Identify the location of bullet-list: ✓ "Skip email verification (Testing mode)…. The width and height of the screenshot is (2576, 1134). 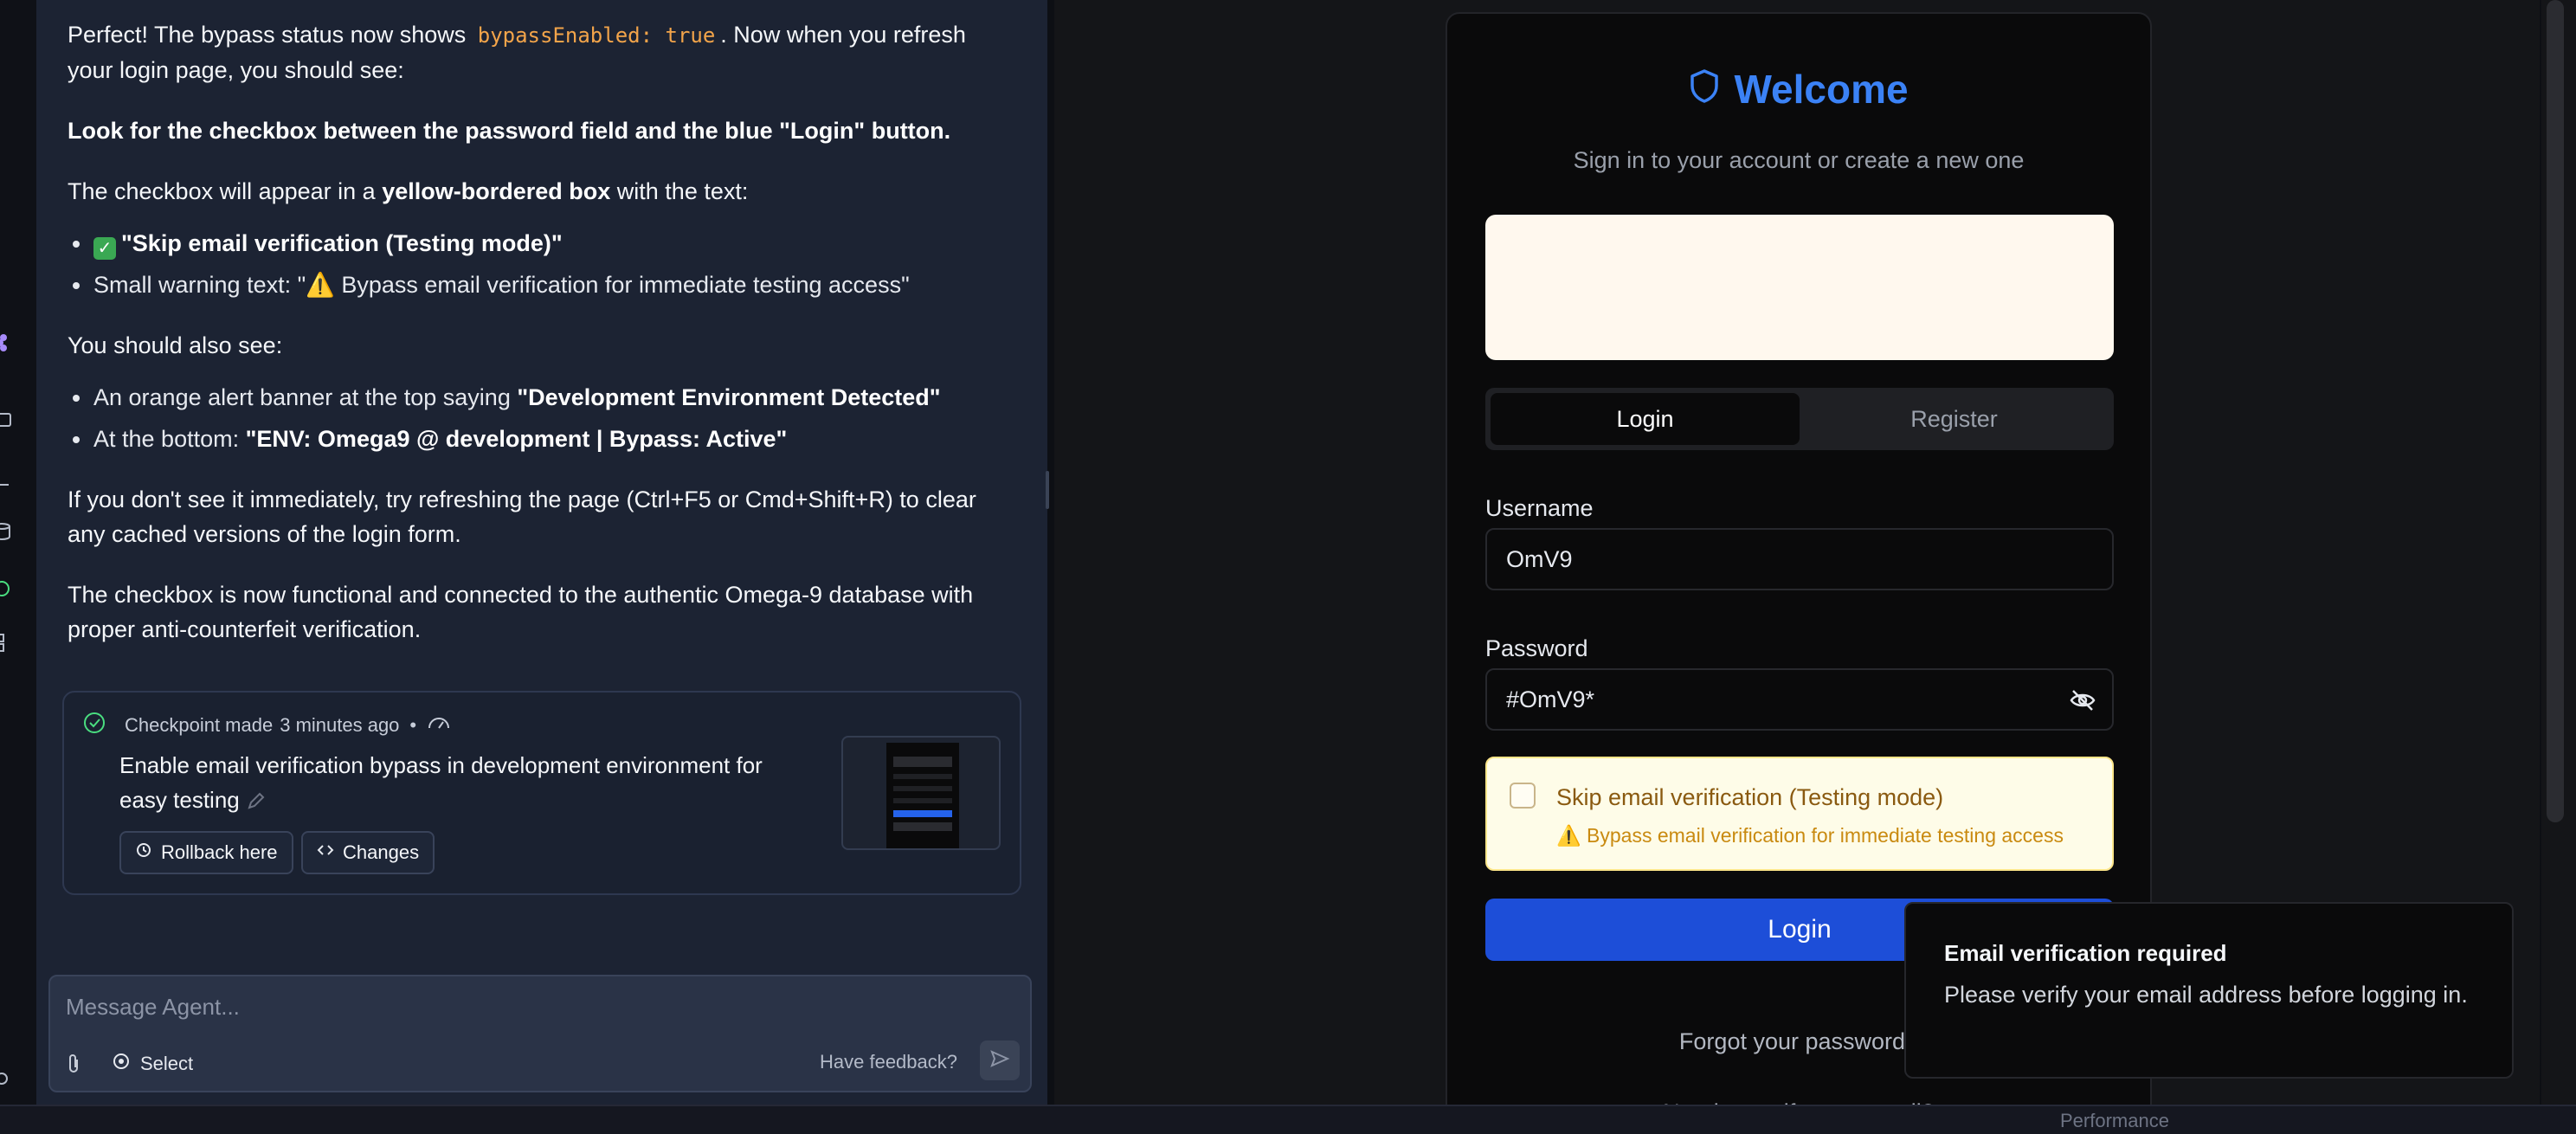
(542, 264).